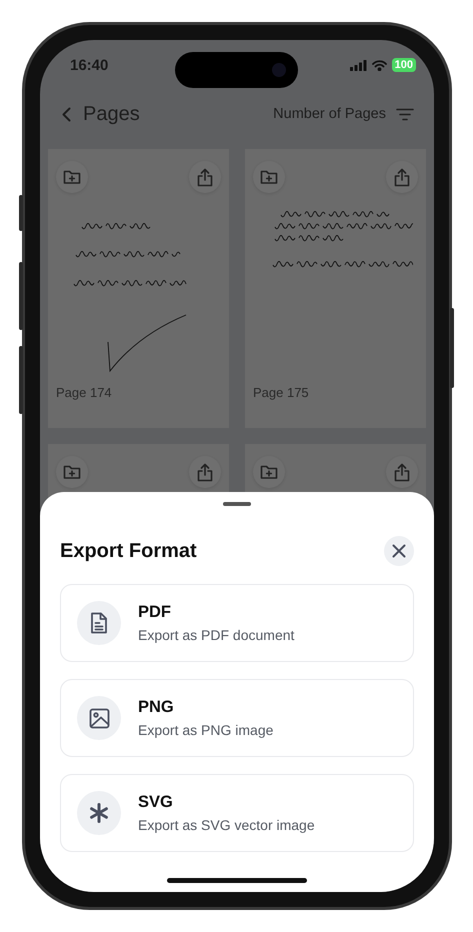 The width and height of the screenshot is (473, 932). I want to click on page-label: Page 174, so click(84, 392).